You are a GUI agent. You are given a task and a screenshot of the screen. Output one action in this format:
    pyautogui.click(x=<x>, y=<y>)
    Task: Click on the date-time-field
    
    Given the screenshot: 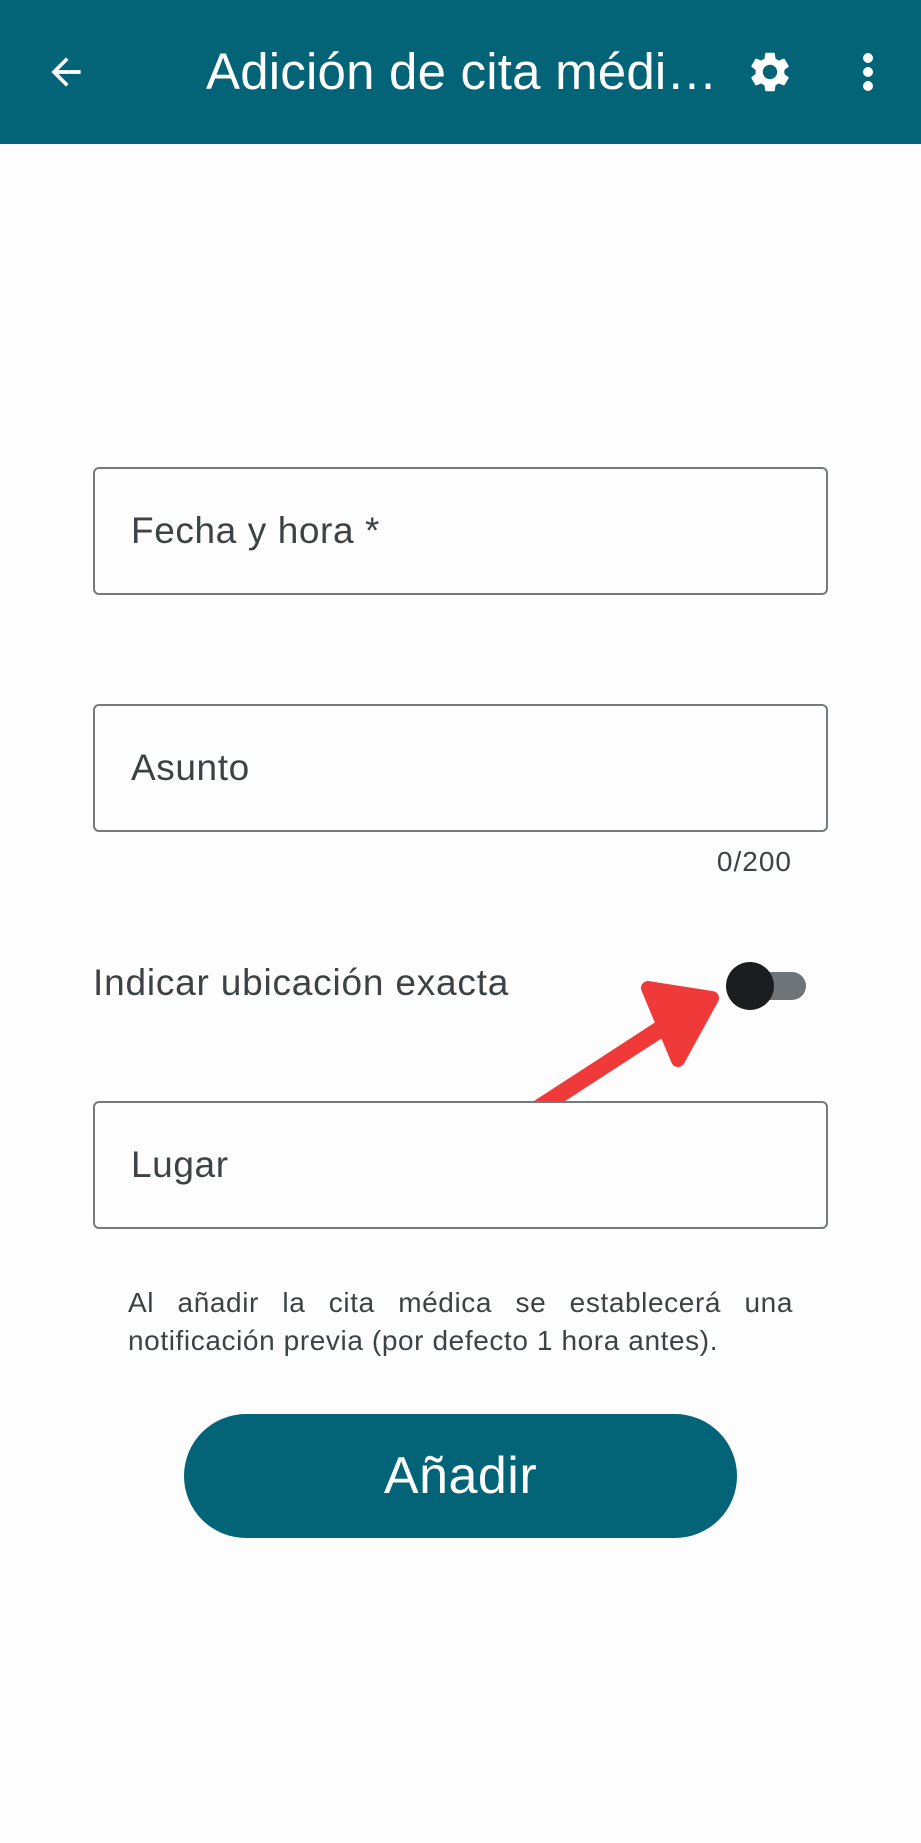 What is the action you would take?
    pyautogui.click(x=460, y=531)
    